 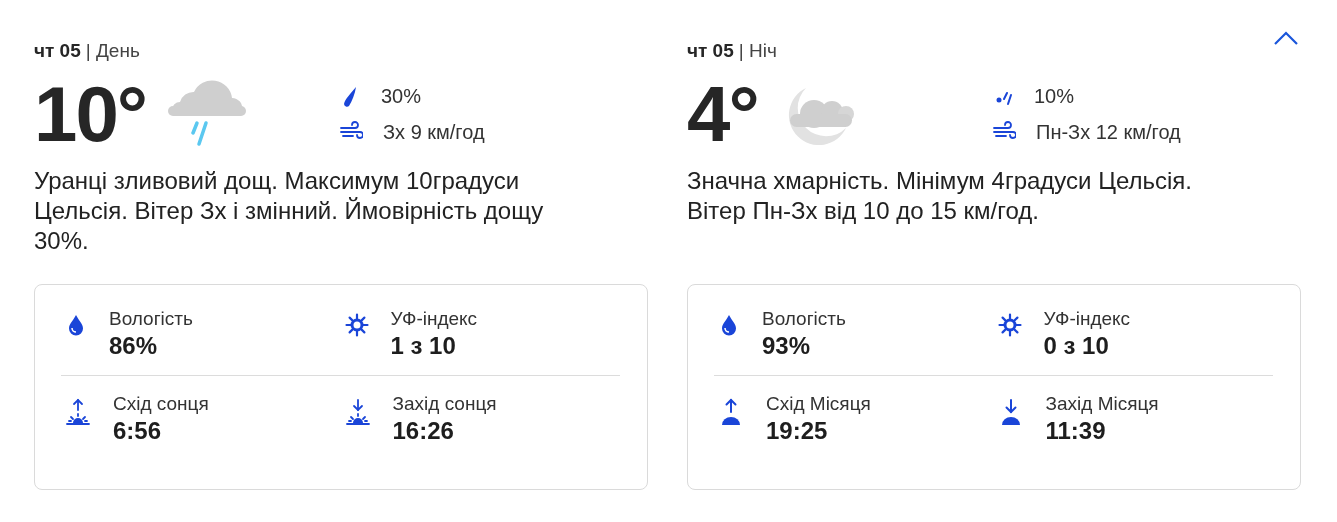 What do you see at coordinates (112, 51) in the screenshot?
I see `period-label: | День` at bounding box center [112, 51].